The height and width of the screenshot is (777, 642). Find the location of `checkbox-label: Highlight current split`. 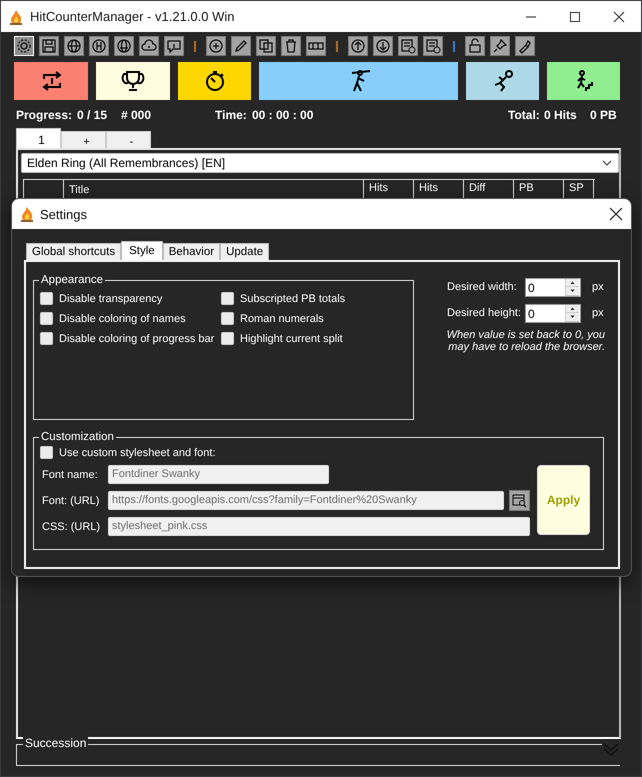

checkbox-label: Highlight current split is located at coordinates (291, 338).